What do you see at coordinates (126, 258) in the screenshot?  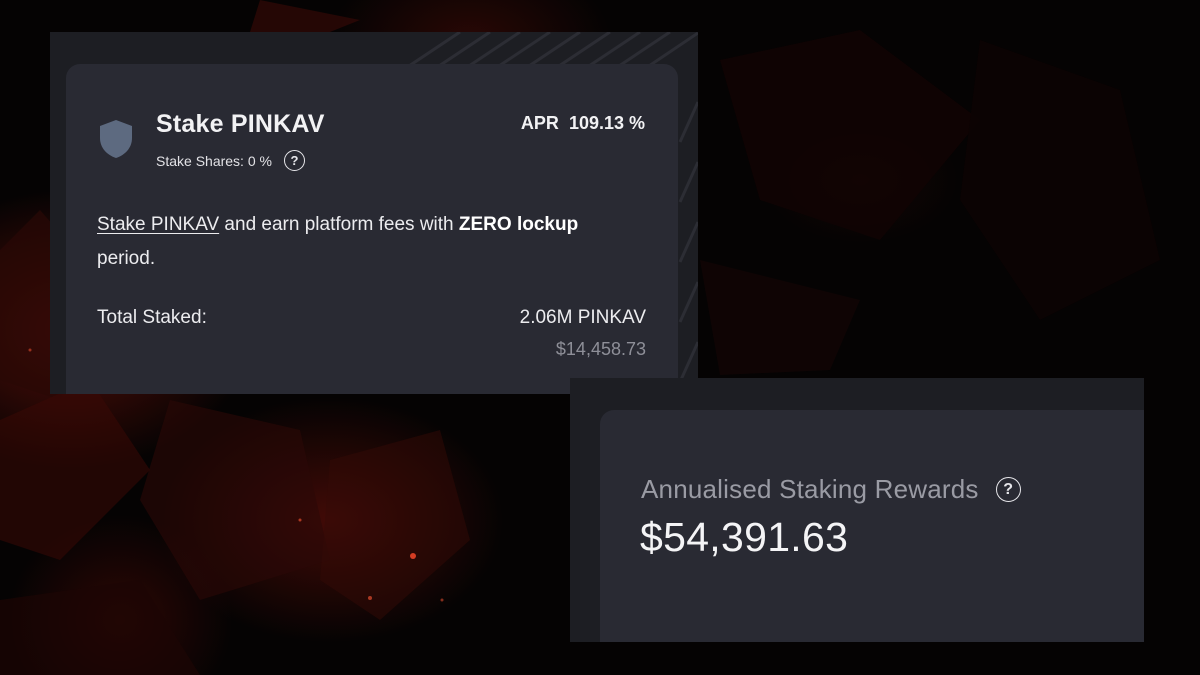 I see `description-text-end: period.` at bounding box center [126, 258].